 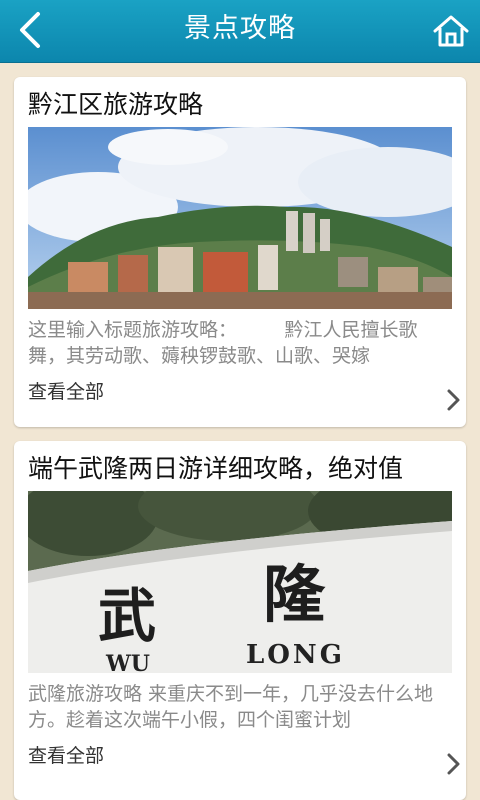 I want to click on article-excerpt: 这里输入标题旅游攻略： 黔江人民擅长歌舞，其劳动歌、薅秧锣鼓歌、山歌、哭嫁, so click(x=223, y=343).